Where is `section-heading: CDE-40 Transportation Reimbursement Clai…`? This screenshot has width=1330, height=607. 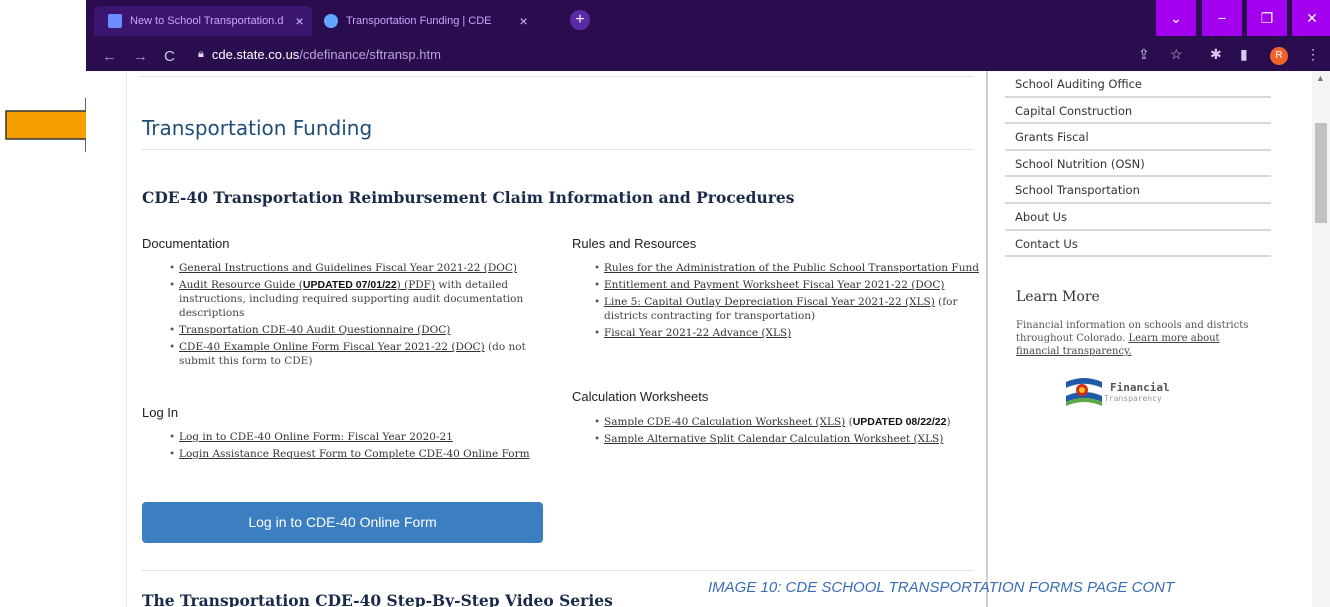 section-heading: CDE-40 Transportation Reimbursement Clai… is located at coordinates (468, 197).